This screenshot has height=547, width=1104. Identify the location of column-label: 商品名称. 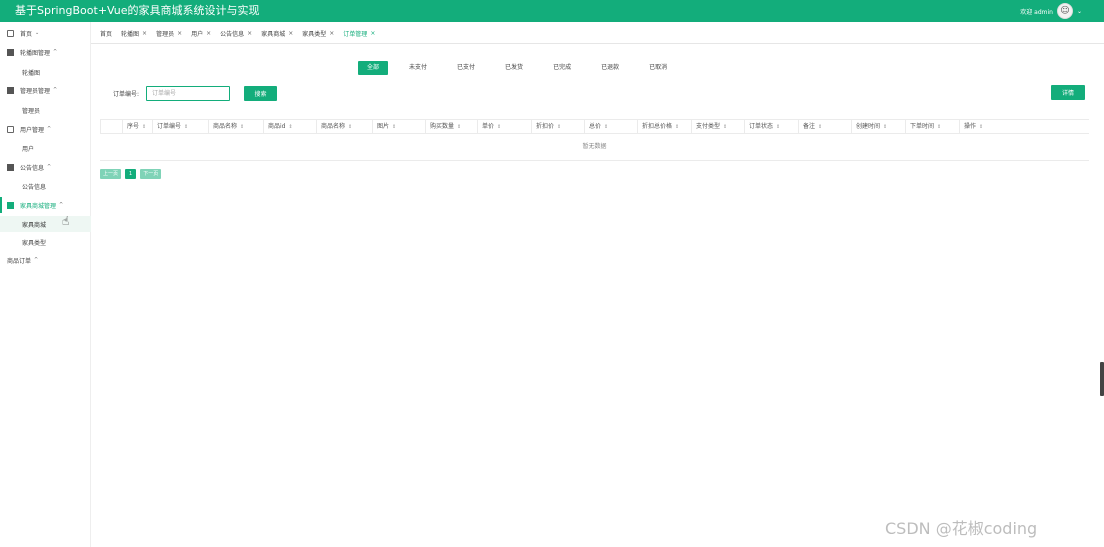
(333, 126).